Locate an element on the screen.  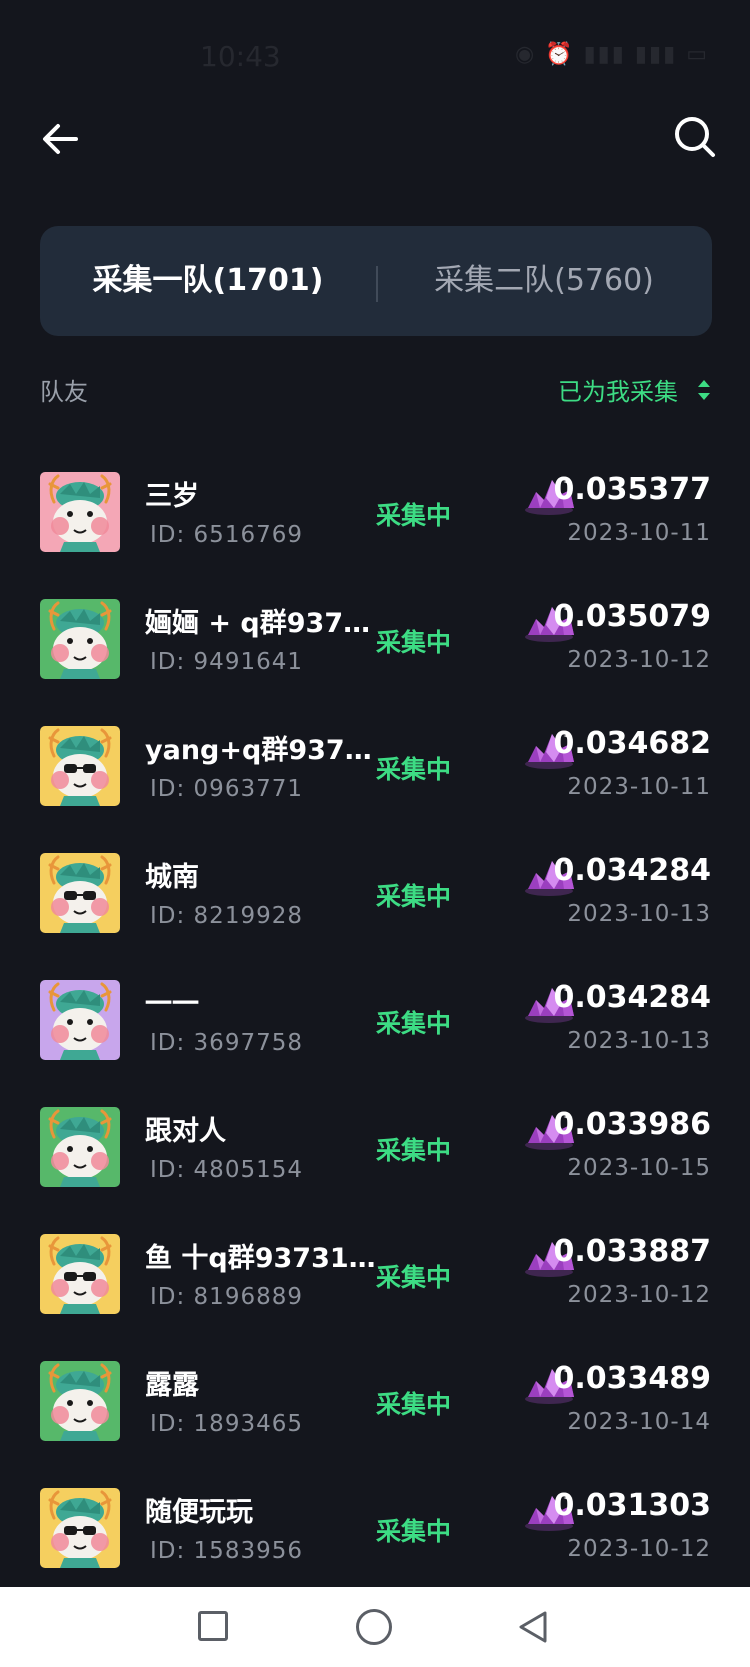
member-row: 城南 ID: 8219928 采集中 0.034284 2023-10-13 is located at coordinates (375, 906).